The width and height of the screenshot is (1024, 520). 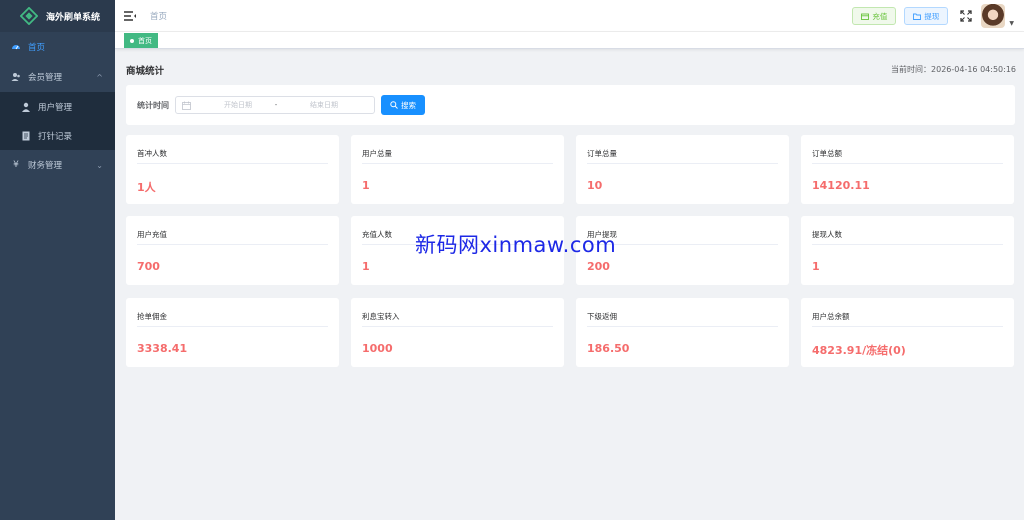 What do you see at coordinates (932, 16) in the screenshot?
I see `withdraw-label: 提现` at bounding box center [932, 16].